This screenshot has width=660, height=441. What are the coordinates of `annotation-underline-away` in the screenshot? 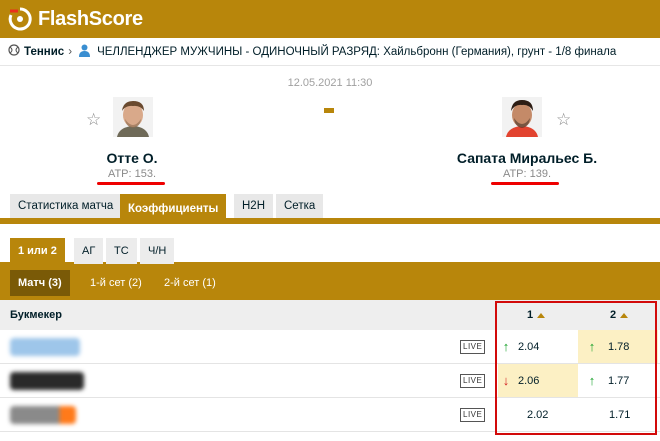 It's located at (525, 183).